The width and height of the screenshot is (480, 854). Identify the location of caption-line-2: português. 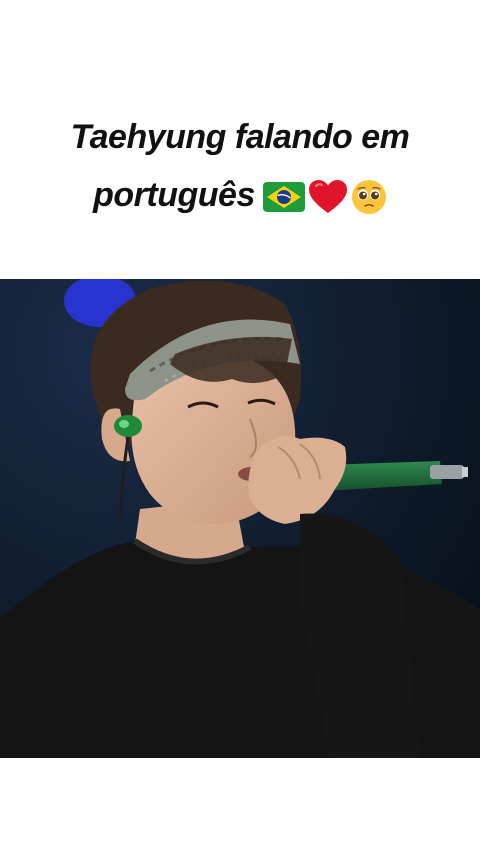
(240, 195).